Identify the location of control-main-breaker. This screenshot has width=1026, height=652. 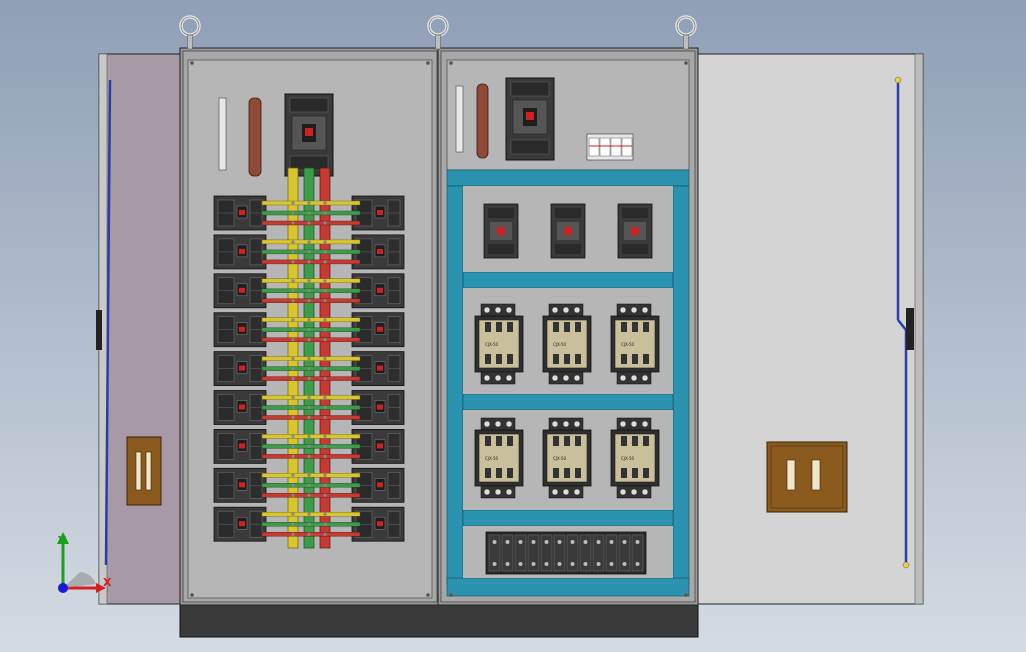
(530, 119).